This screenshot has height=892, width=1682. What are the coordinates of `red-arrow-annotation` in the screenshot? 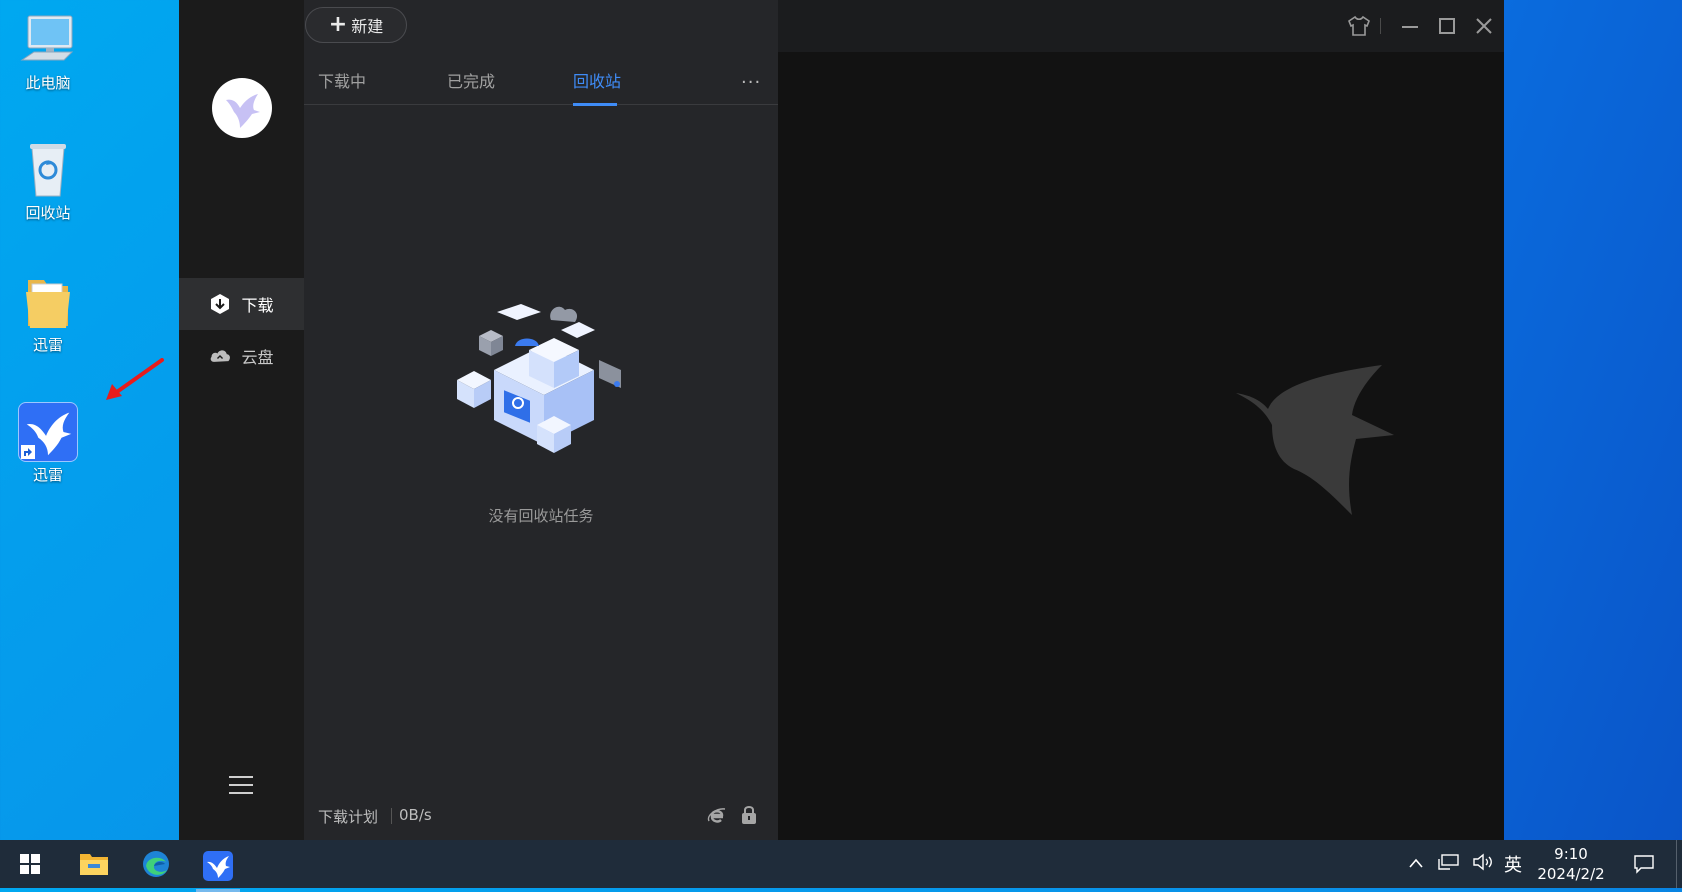 It's located at (134, 383).